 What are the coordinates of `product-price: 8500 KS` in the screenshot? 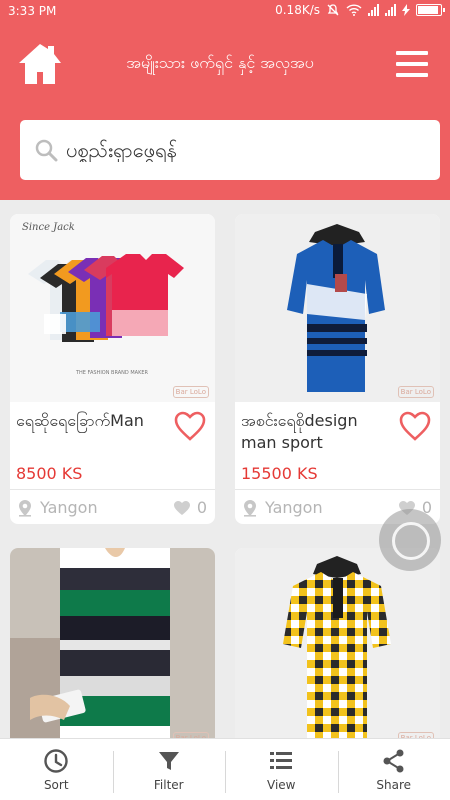 It's located at (49, 473).